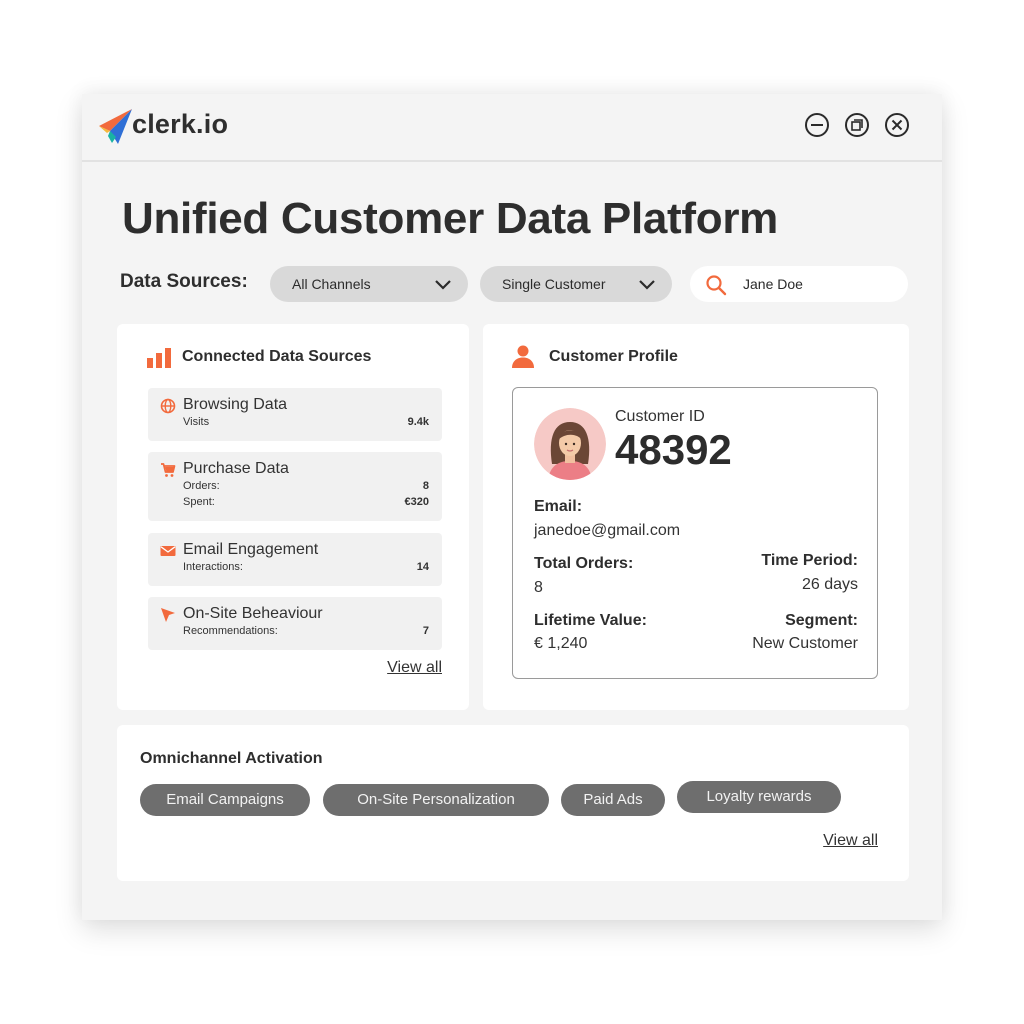 The width and height of the screenshot is (1024, 1024). What do you see at coordinates (773, 284) in the screenshot?
I see `search-value: Jane Doe` at bounding box center [773, 284].